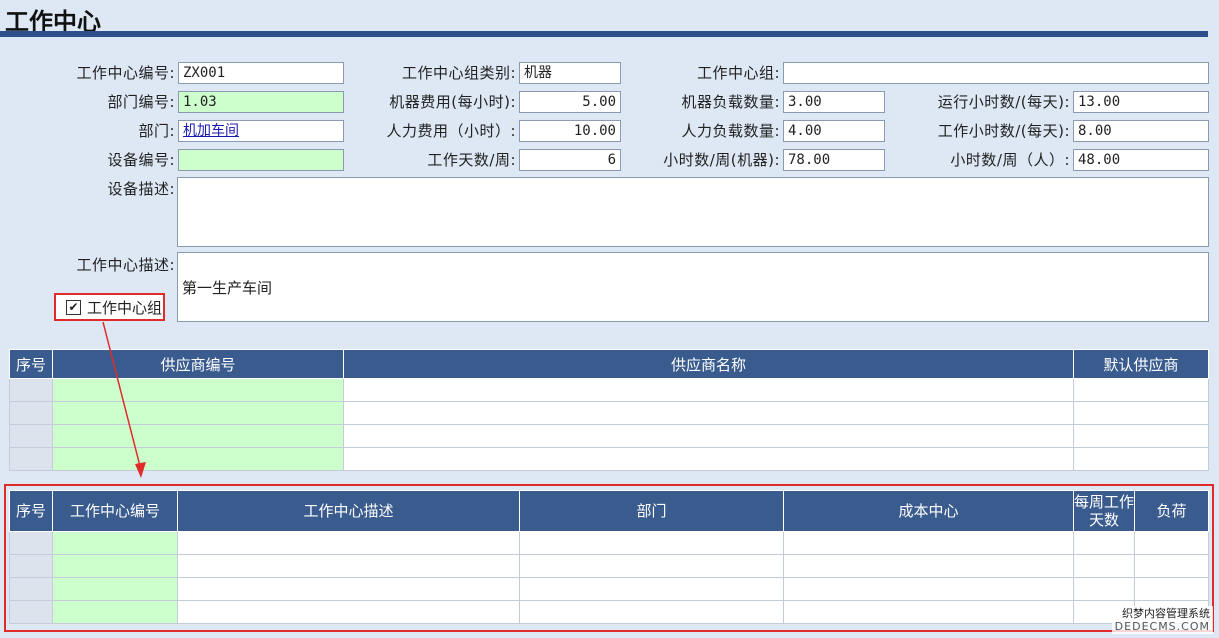 The image size is (1219, 638). What do you see at coordinates (996, 73) in the screenshot?
I see `group-field` at bounding box center [996, 73].